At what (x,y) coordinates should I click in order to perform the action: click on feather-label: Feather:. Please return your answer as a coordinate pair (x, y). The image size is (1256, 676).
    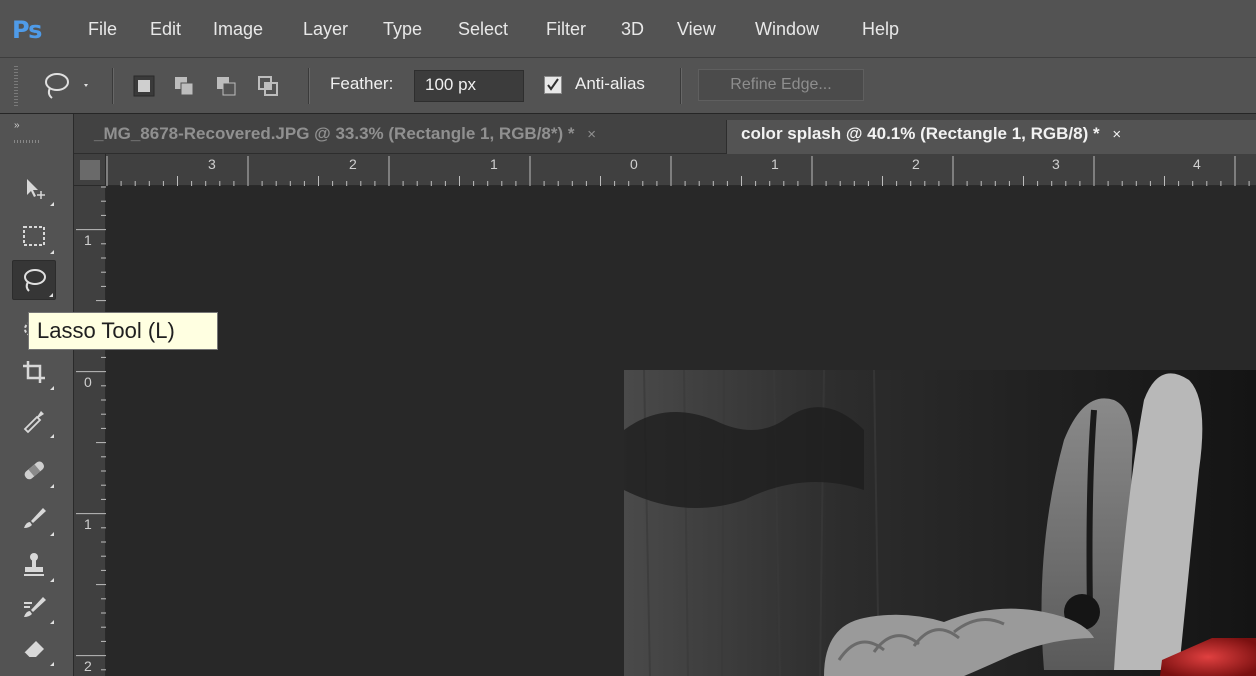
    Looking at the image, I should click on (362, 83).